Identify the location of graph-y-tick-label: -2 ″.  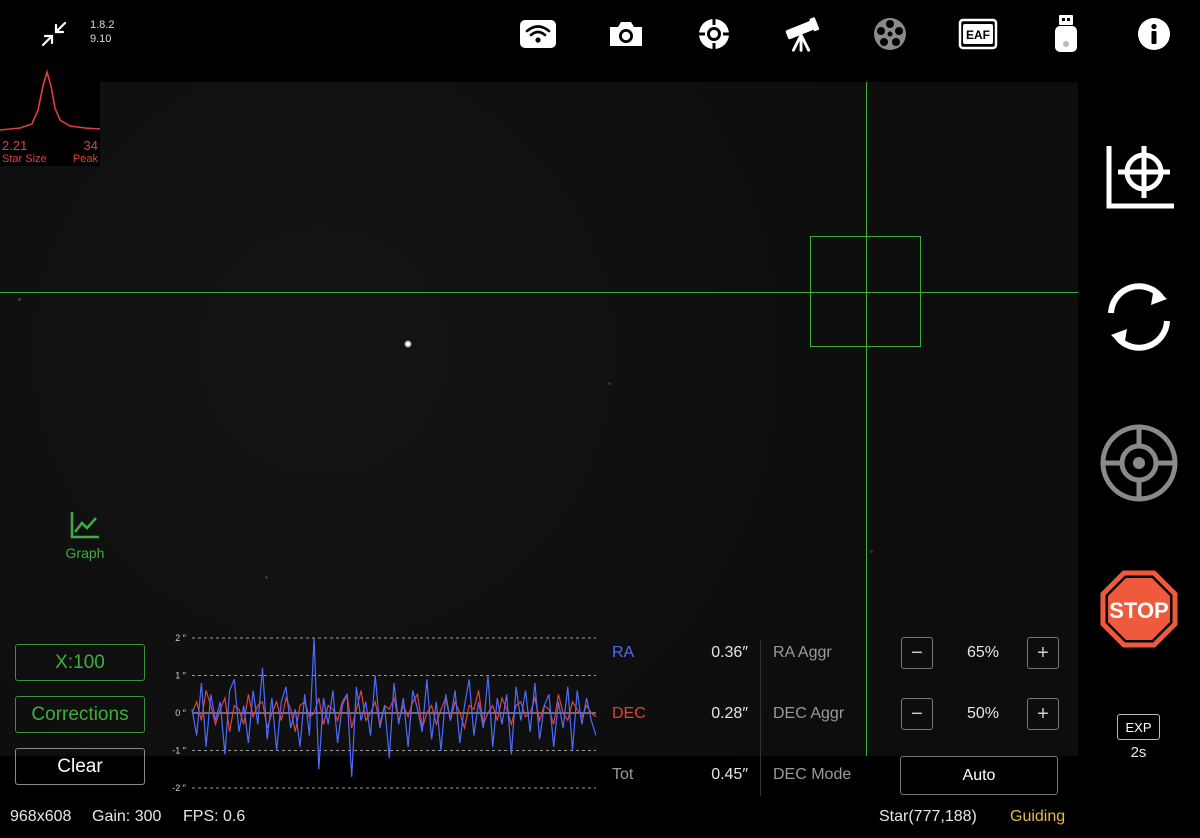
(179, 788).